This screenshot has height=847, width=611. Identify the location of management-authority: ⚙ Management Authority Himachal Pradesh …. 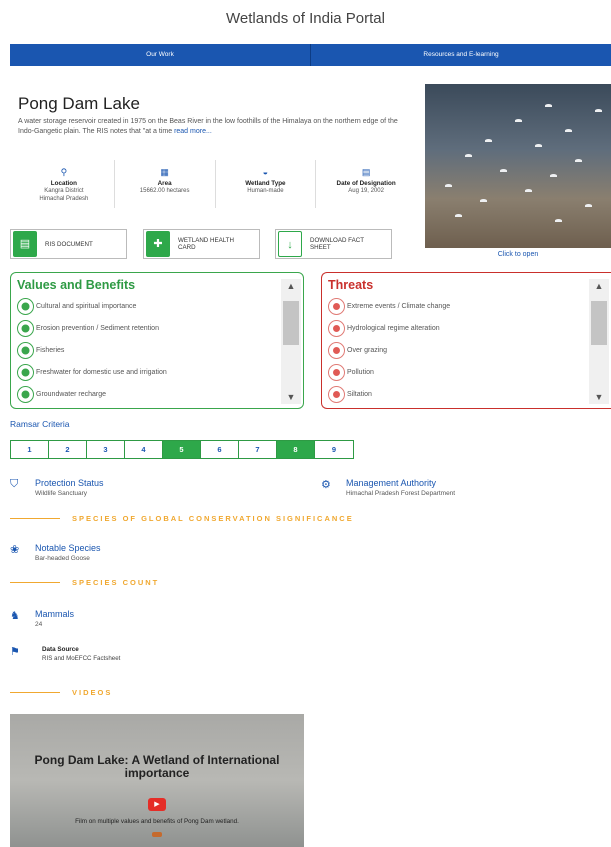
(388, 488).